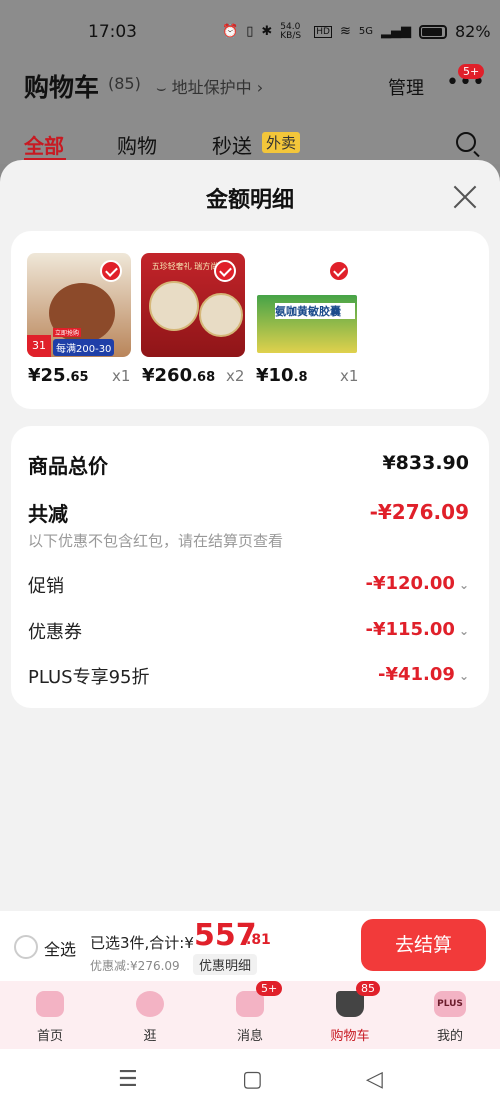 The image size is (500, 1111). Describe the element at coordinates (150, 1036) in the screenshot. I see `nav-label: 逛` at that location.